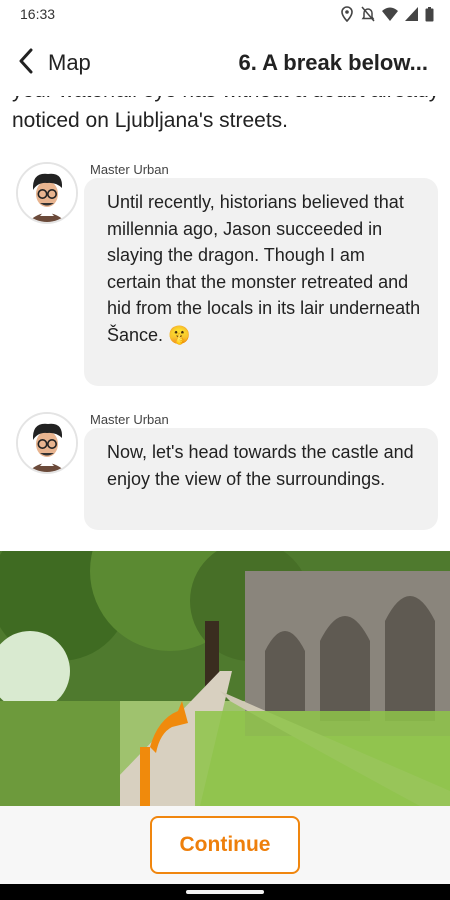 The image size is (450, 900). What do you see at coordinates (225, 15) in the screenshot?
I see `status-bar: 16:33` at bounding box center [225, 15].